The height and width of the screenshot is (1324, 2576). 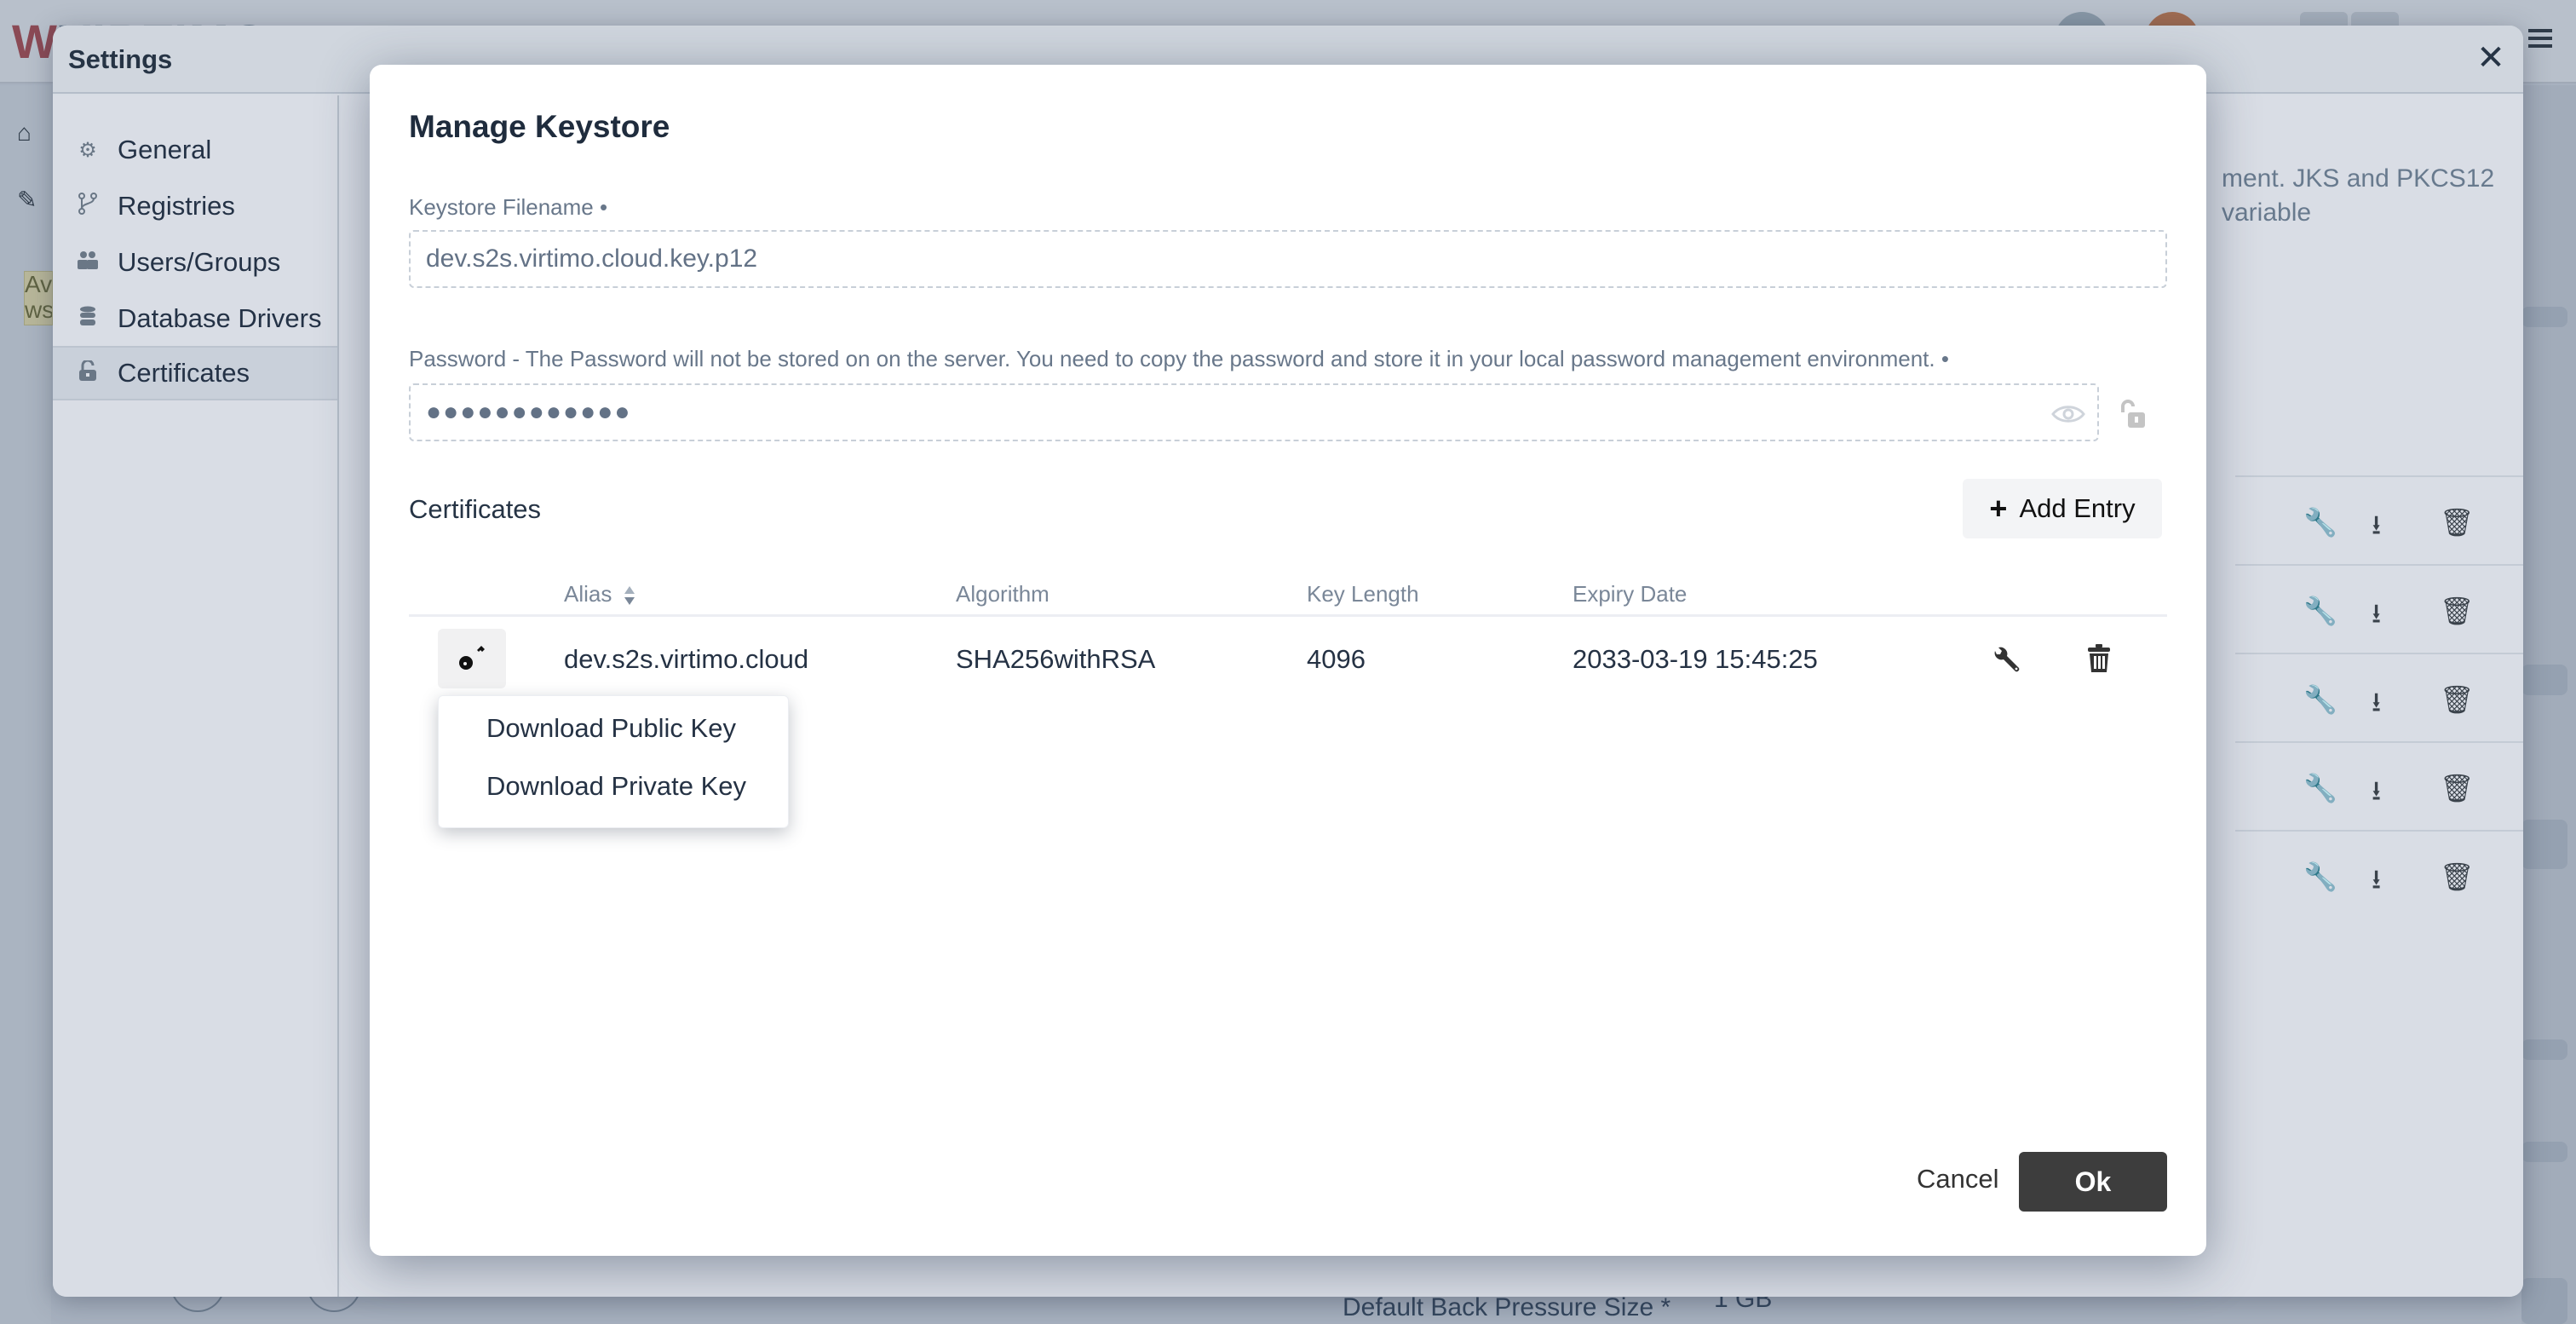 I want to click on key-length-cell: 4096, so click(x=1336, y=659).